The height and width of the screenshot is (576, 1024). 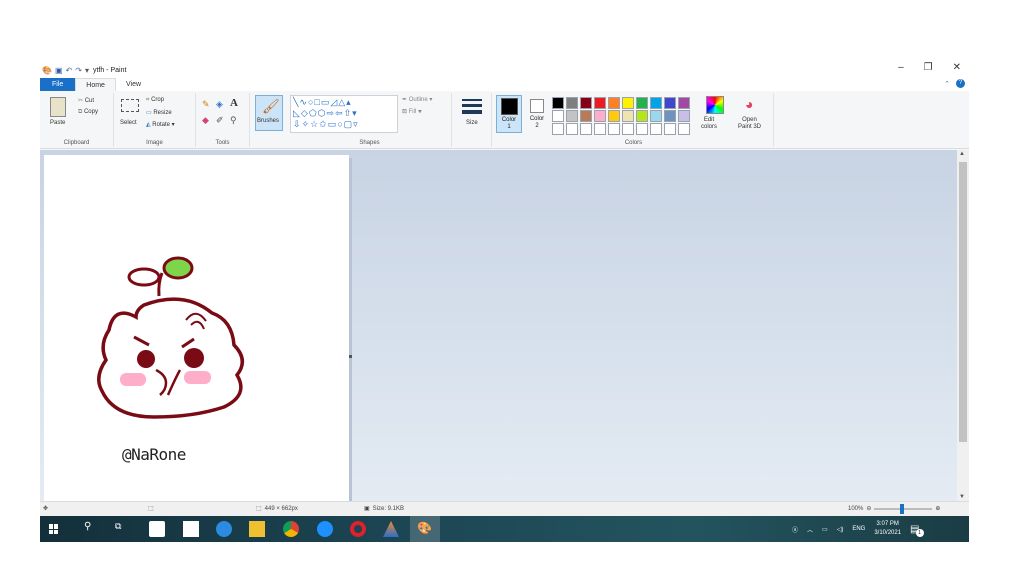 I want to click on customize-toolbar-icon: ▾, so click(x=87, y=70).